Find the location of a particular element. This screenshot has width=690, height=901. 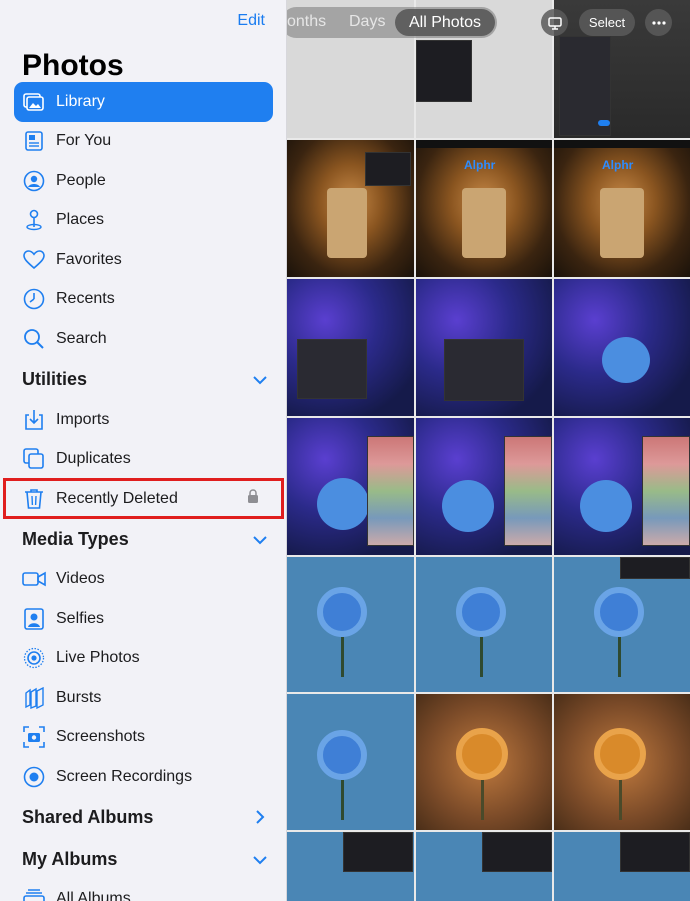

sidebar-item-bursts: Bursts is located at coordinates (143, 698).